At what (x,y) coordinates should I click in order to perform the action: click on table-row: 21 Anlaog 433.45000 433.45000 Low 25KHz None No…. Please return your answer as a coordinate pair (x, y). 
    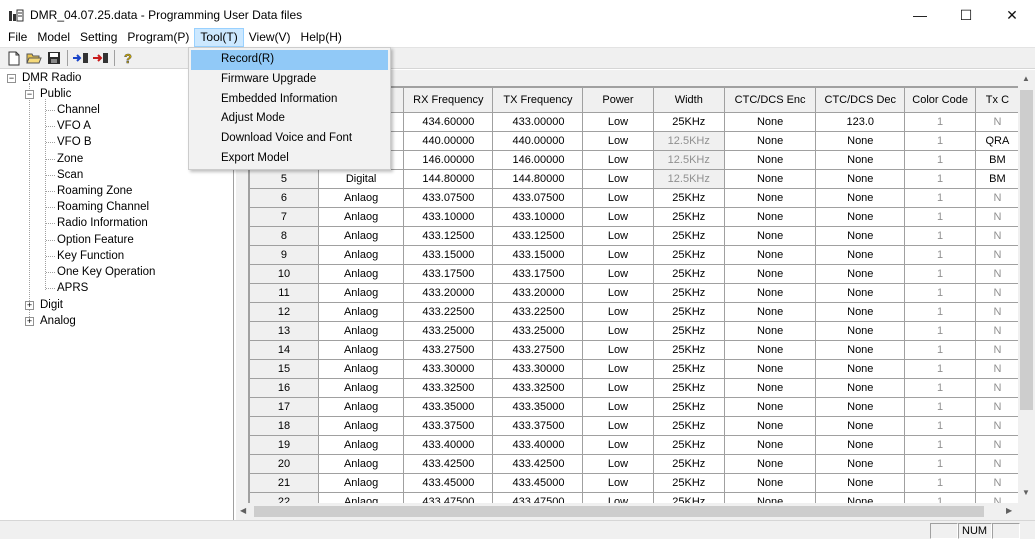
    Looking at the image, I should click on (634, 483).